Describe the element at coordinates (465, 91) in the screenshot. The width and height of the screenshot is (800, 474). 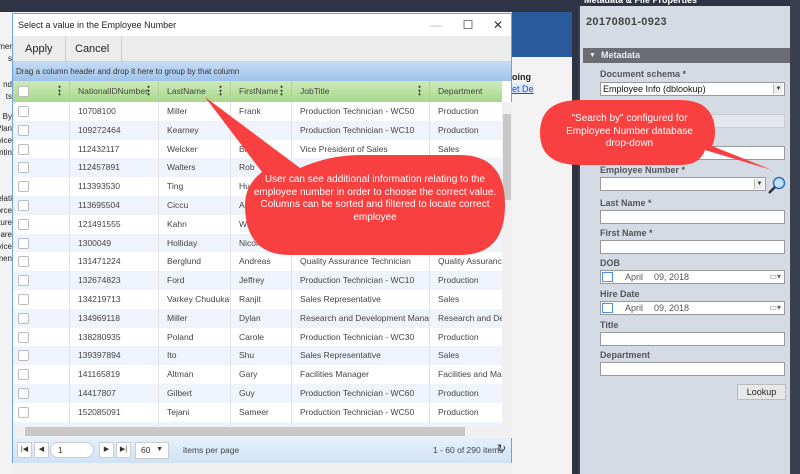
I see `column-header-department: Department` at that location.